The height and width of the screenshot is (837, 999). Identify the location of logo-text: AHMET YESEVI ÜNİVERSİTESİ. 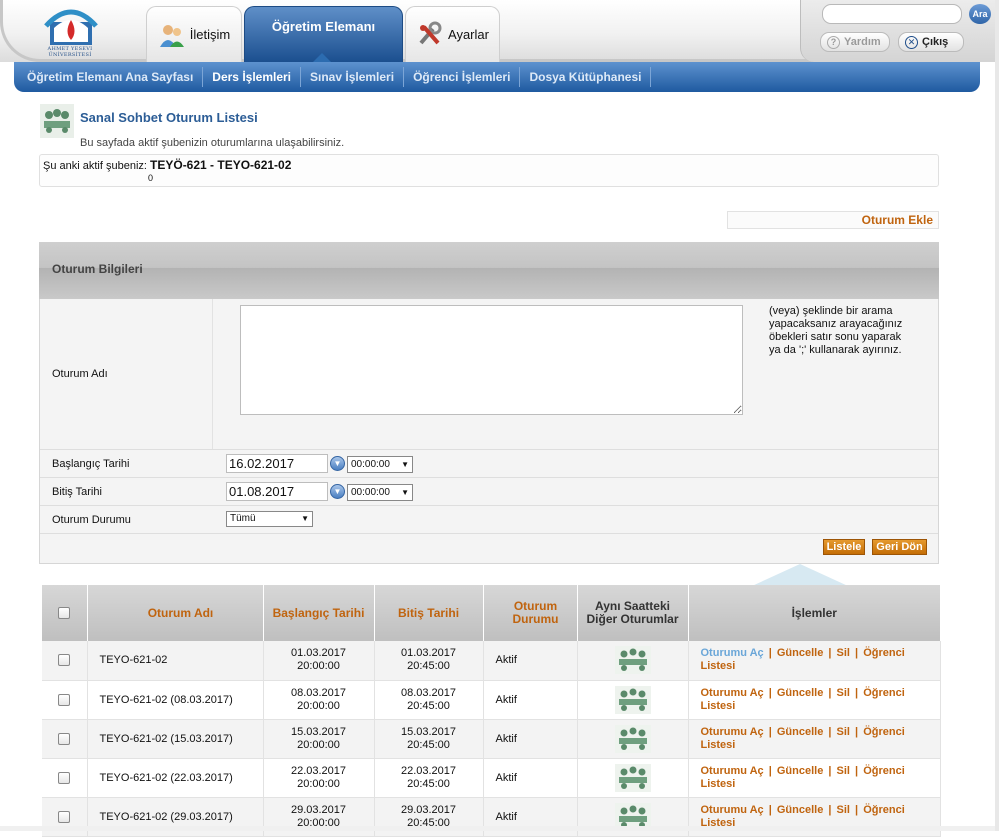
(70, 52).